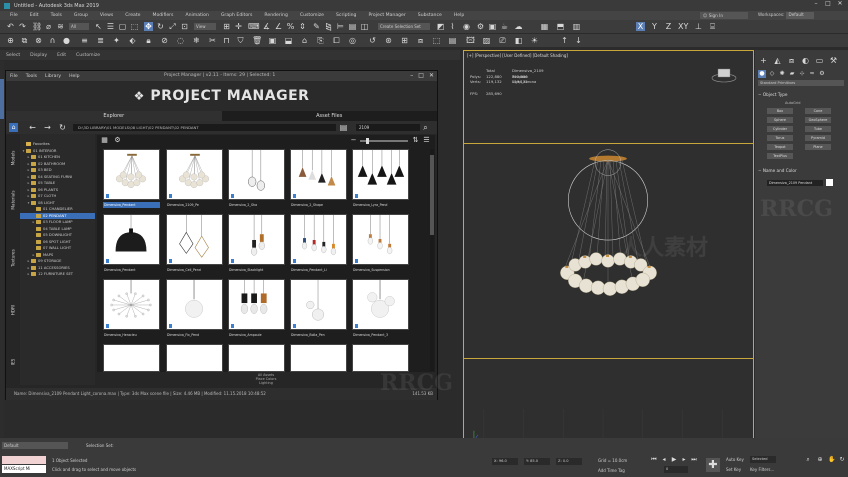  What do you see at coordinates (772, 94) in the screenshot?
I see `object-type-rollout: − Object Type` at bounding box center [772, 94].